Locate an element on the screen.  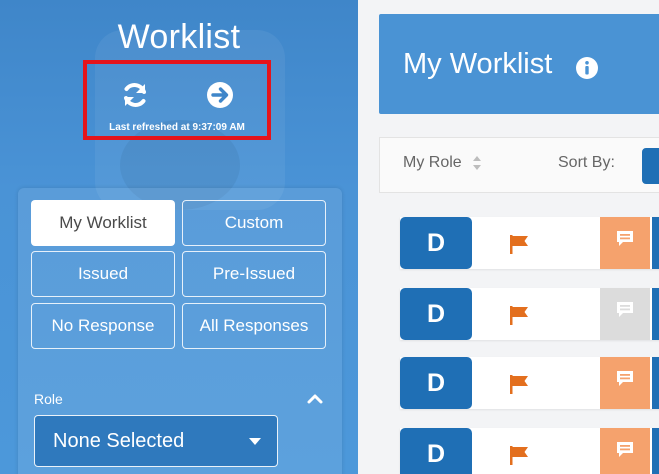
sort-arrows-icon is located at coordinates (477, 163).